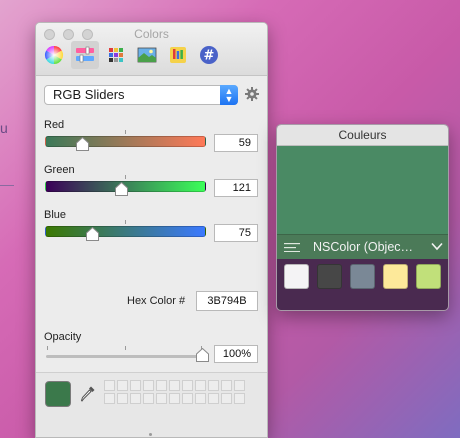 The width and height of the screenshot is (460, 438). Describe the element at coordinates (4, 128) in the screenshot. I see `desktop-edge-text: u` at that location.